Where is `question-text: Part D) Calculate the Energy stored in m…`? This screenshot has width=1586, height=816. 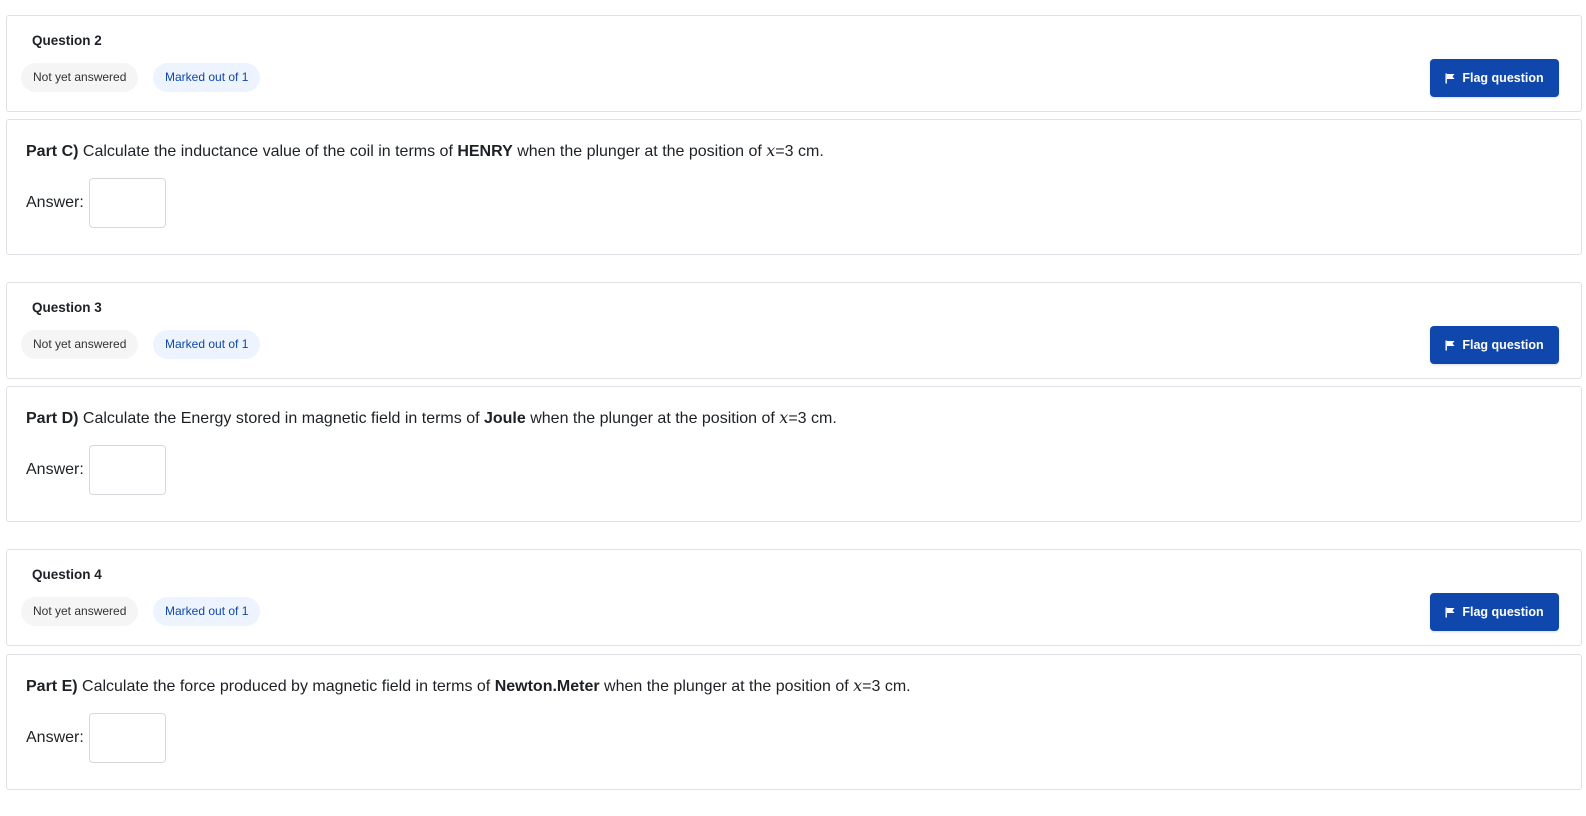
question-text: Part D) Calculate the Energy stored in m… is located at coordinates (431, 418).